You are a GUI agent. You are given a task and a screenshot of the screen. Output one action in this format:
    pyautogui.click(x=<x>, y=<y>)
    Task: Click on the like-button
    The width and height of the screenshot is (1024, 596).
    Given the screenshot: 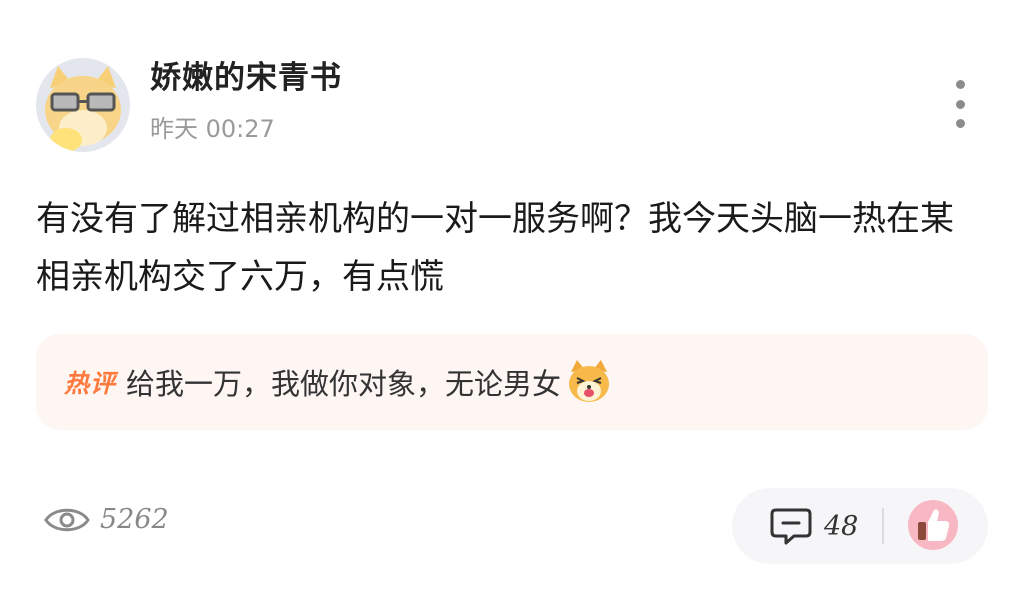 What is the action you would take?
    pyautogui.click(x=933, y=525)
    